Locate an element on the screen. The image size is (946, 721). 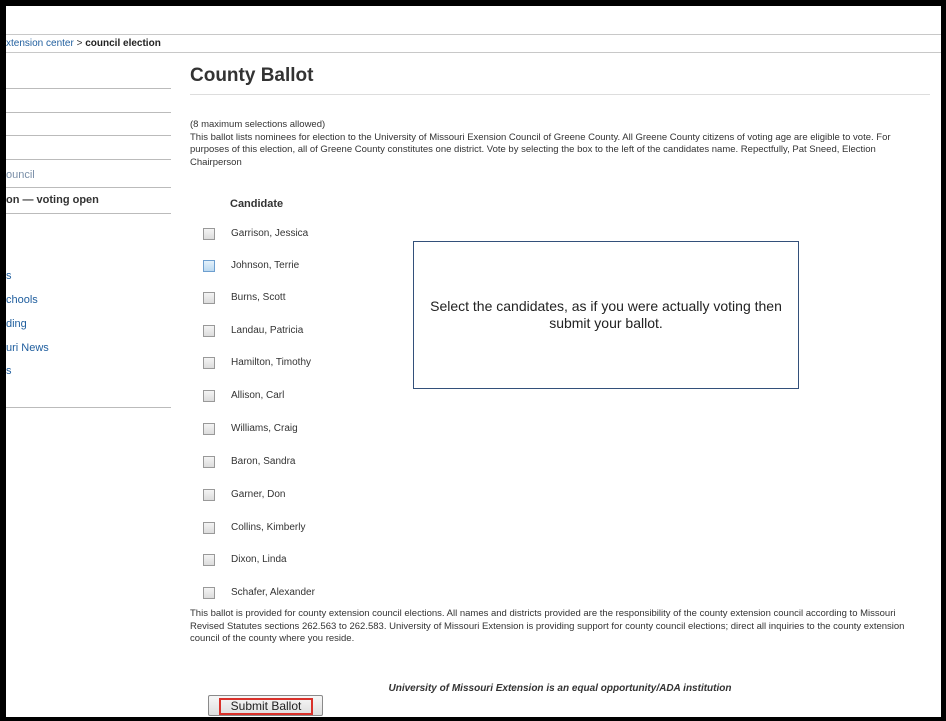
sidebar-item-missouri-news: uri News is located at coordinates (88, 348).